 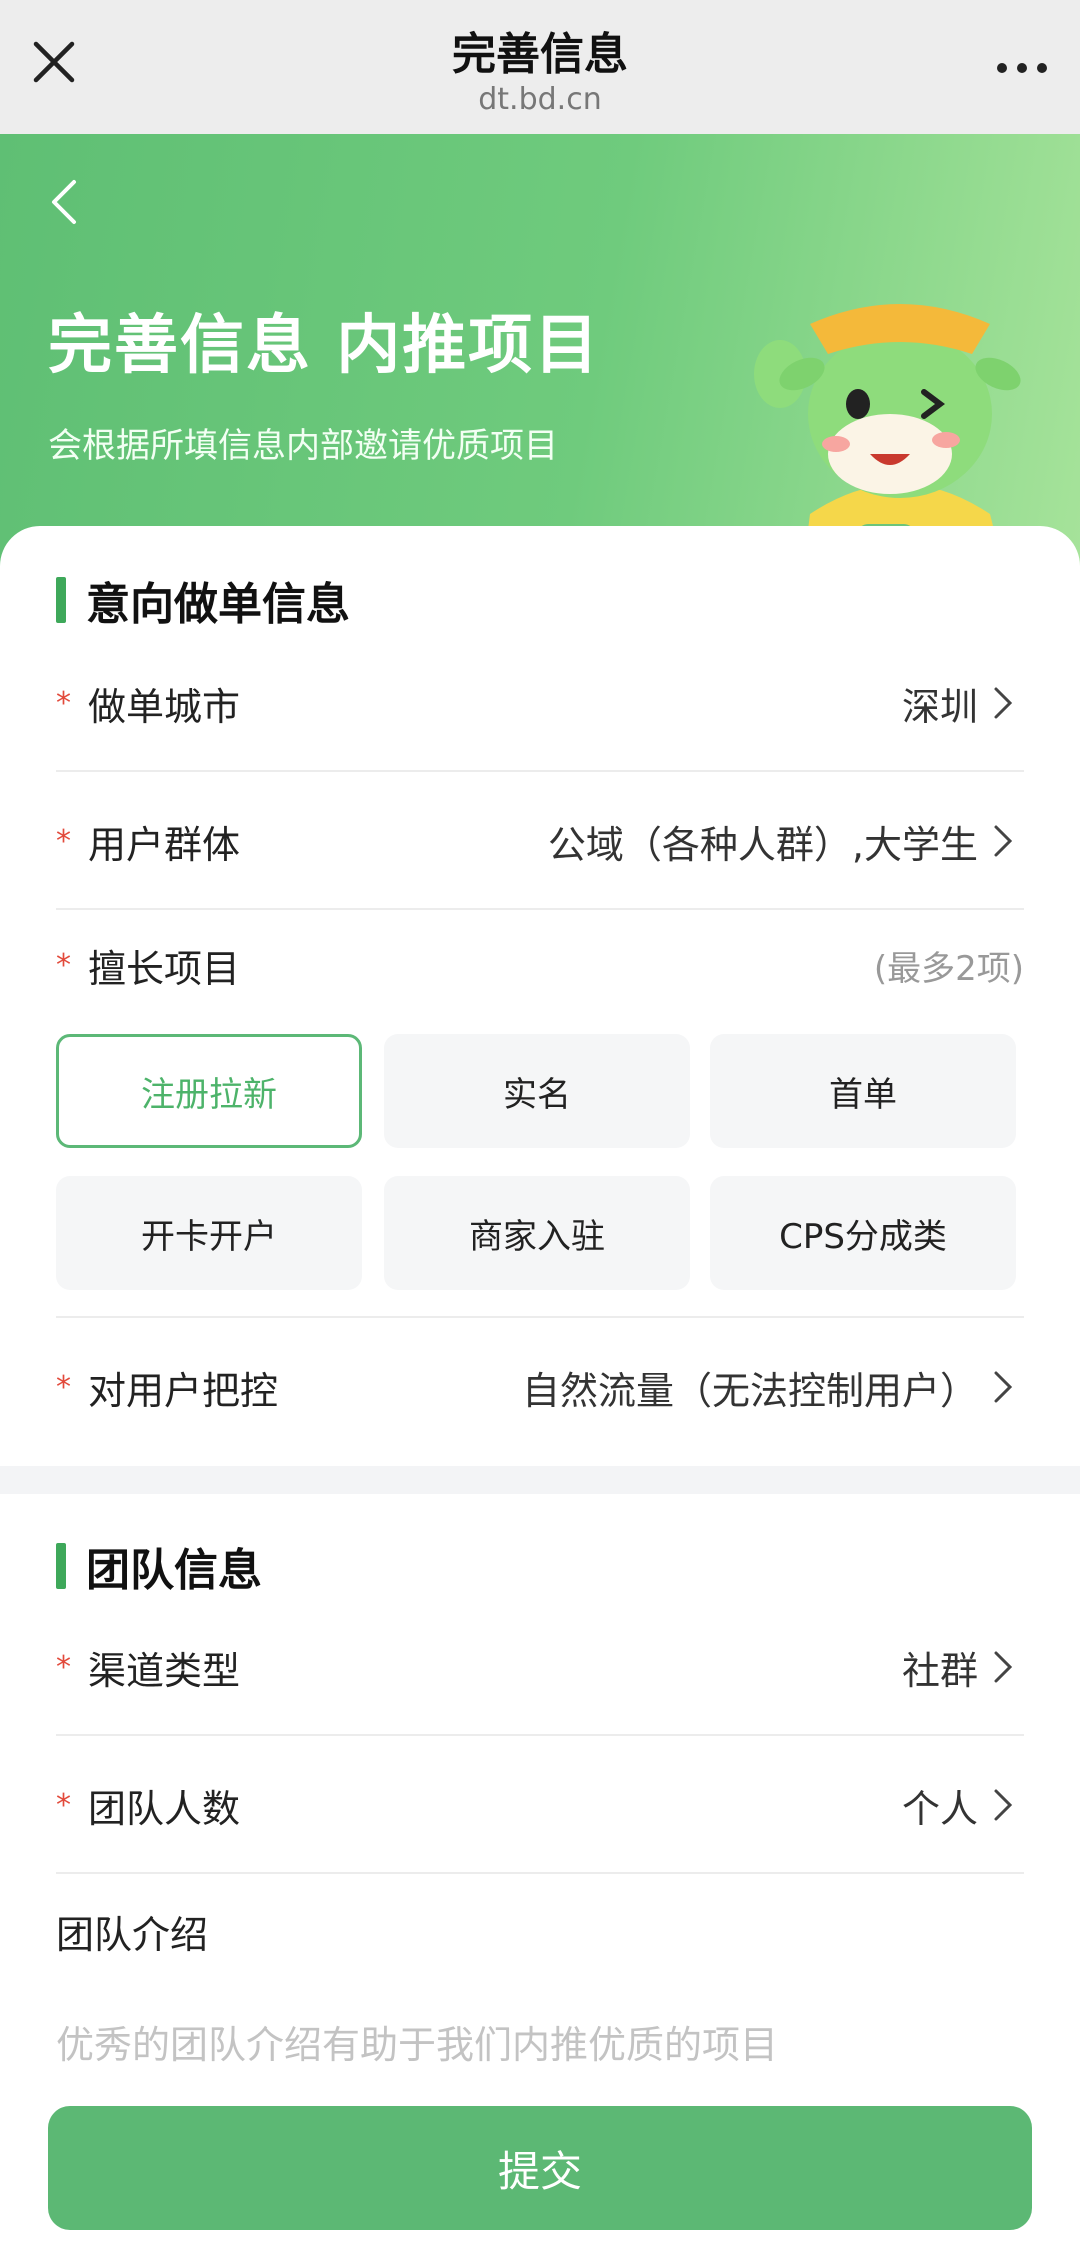 I want to click on city-label-wrap: * 做单城市, so click(x=148, y=703).